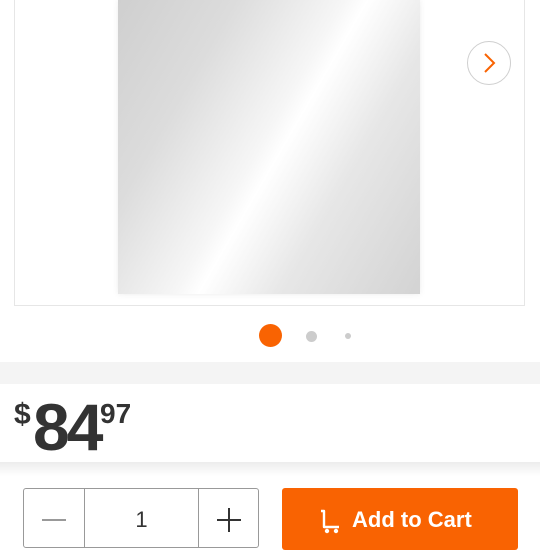  I want to click on quantity-stepper: 1, so click(141, 518).